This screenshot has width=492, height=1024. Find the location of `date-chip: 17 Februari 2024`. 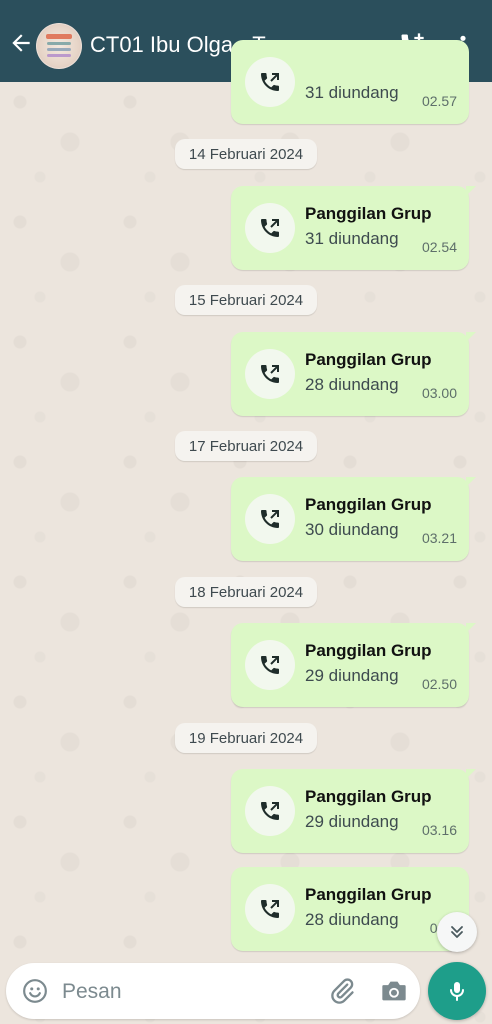

date-chip: 17 Februari 2024 is located at coordinates (246, 446).